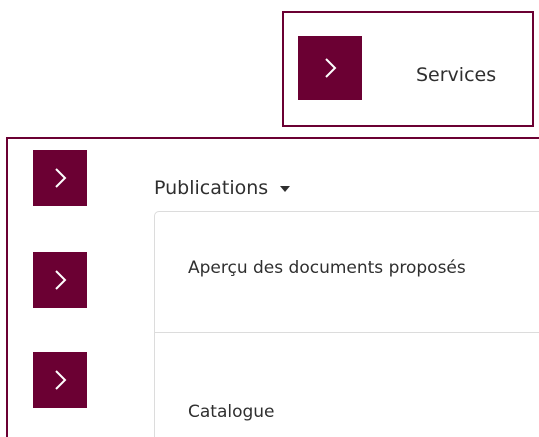 The height and width of the screenshot is (437, 539). Describe the element at coordinates (211, 188) in the screenshot. I see `publications-label: Publications` at that location.